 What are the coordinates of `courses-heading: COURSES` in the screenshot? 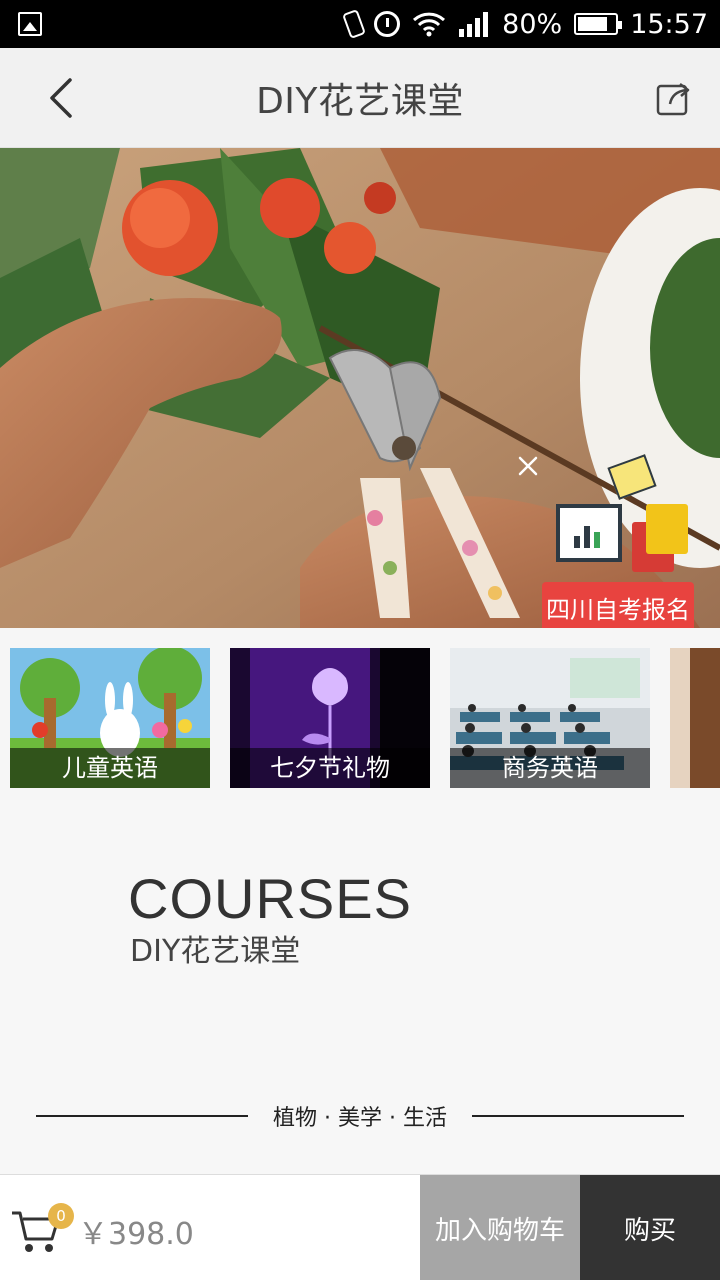 It's located at (270, 898).